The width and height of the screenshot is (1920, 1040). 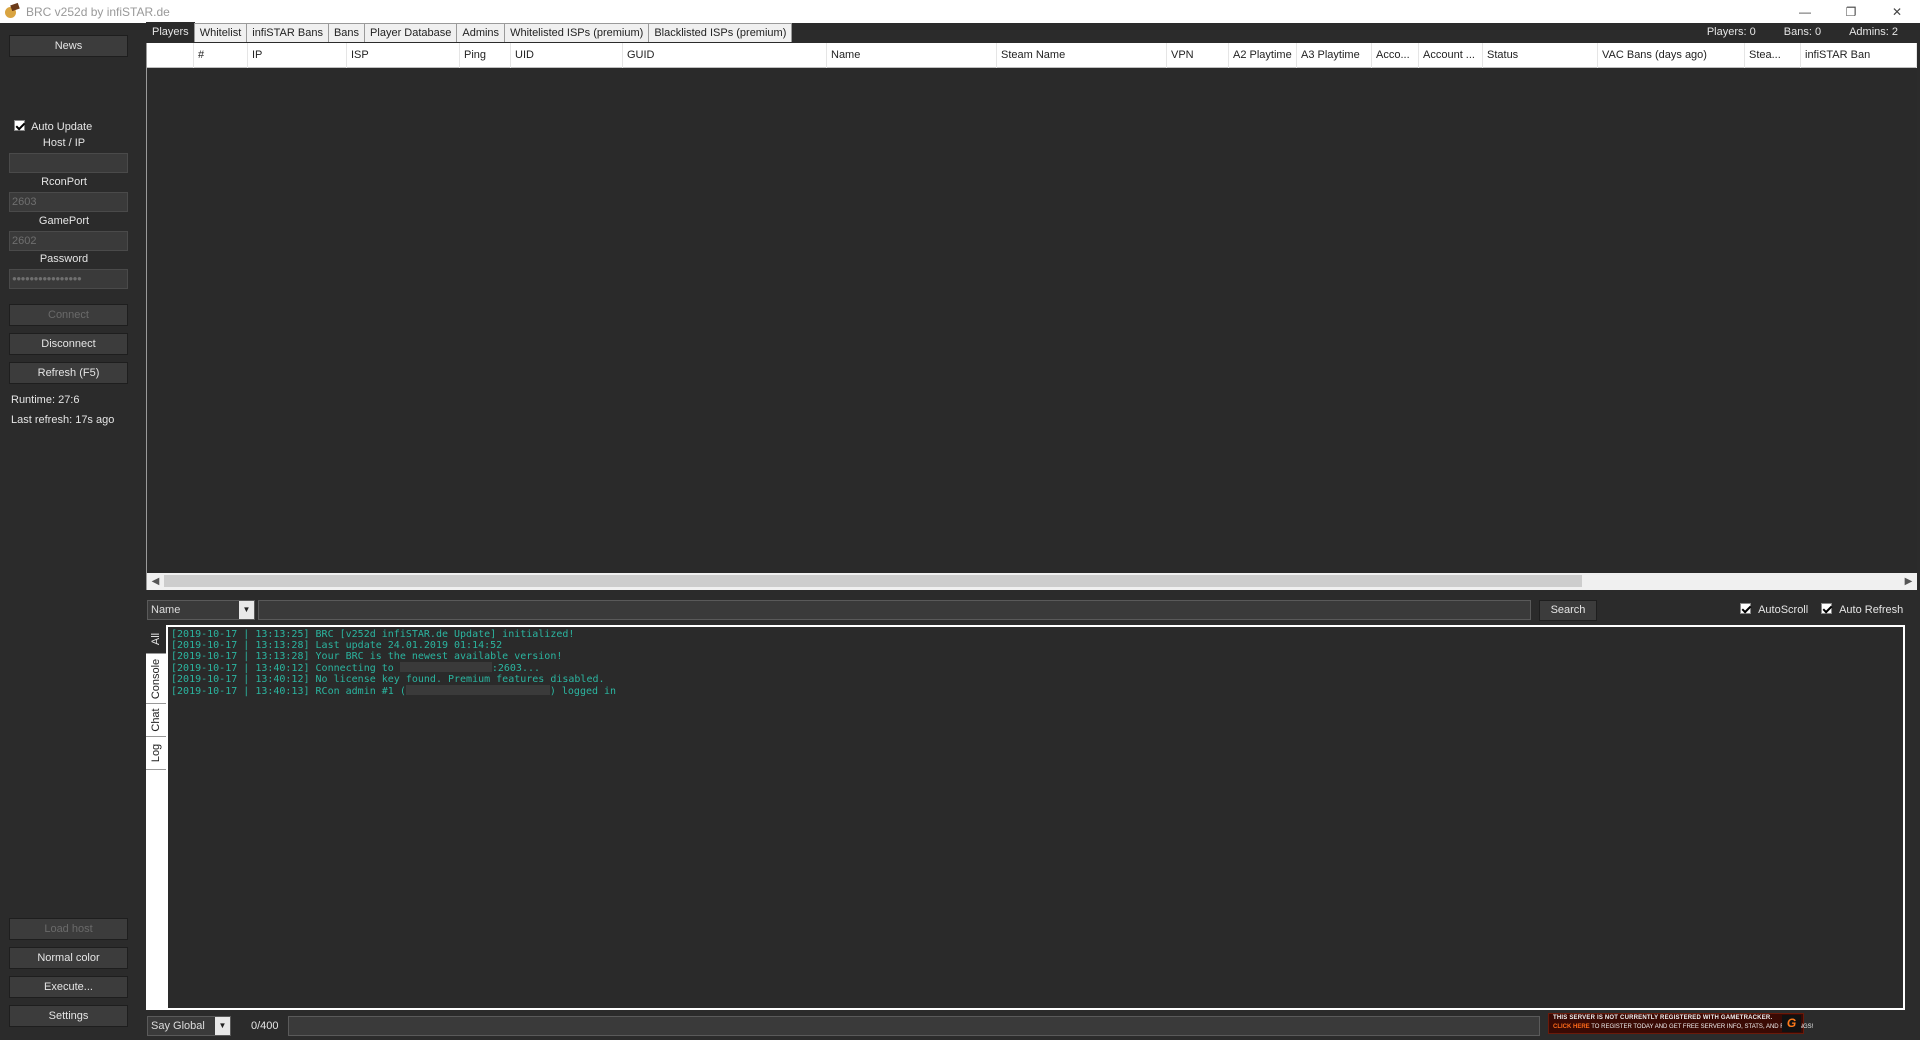 I want to click on search-field-value: Name, so click(x=166, y=610).